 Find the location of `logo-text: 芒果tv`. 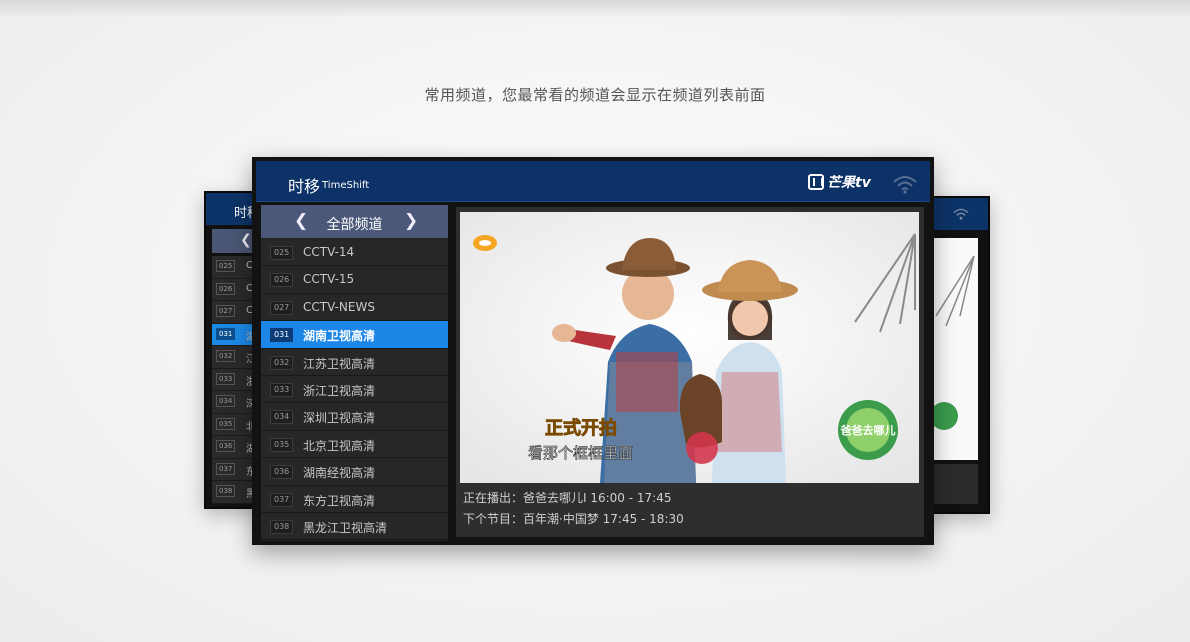

logo-text: 芒果tv is located at coordinates (849, 183).